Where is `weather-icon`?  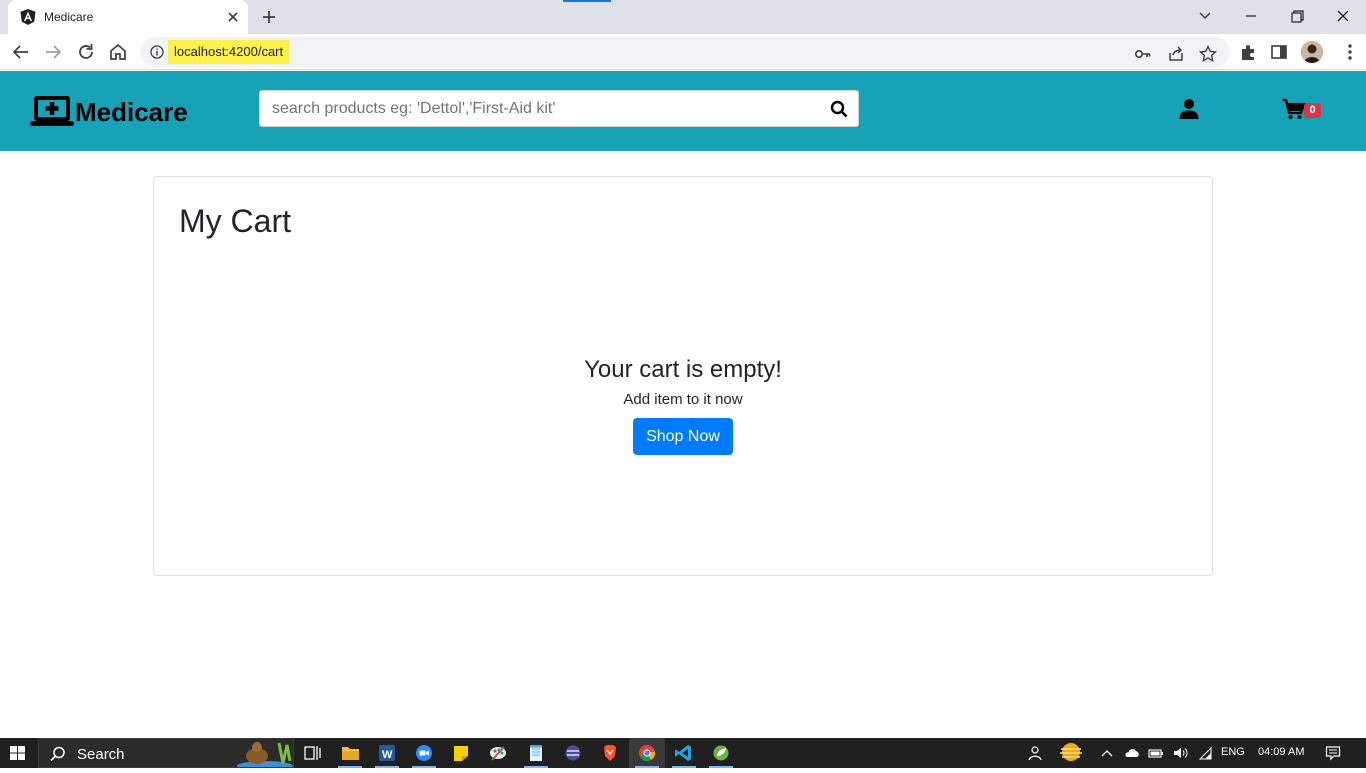
weather-icon is located at coordinates (1071, 752).